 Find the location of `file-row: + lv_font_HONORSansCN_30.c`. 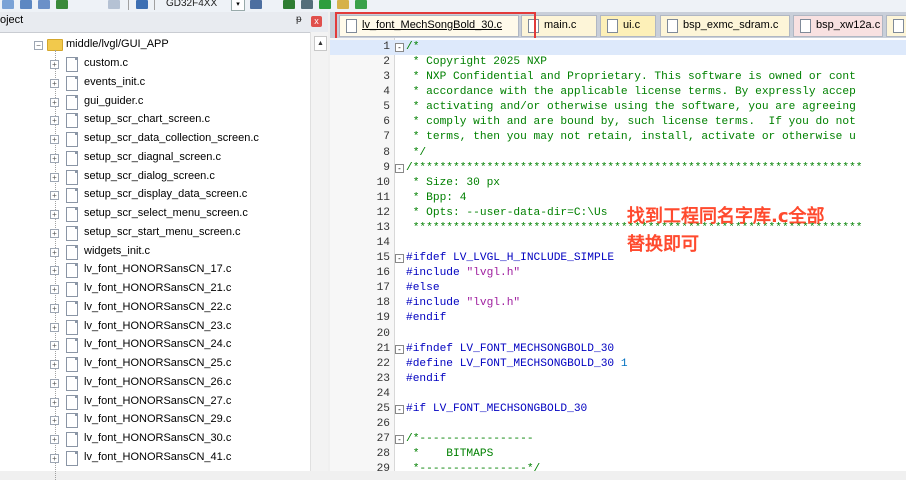

file-row: + lv_font_HONORSansCN_30.c is located at coordinates (155, 439).